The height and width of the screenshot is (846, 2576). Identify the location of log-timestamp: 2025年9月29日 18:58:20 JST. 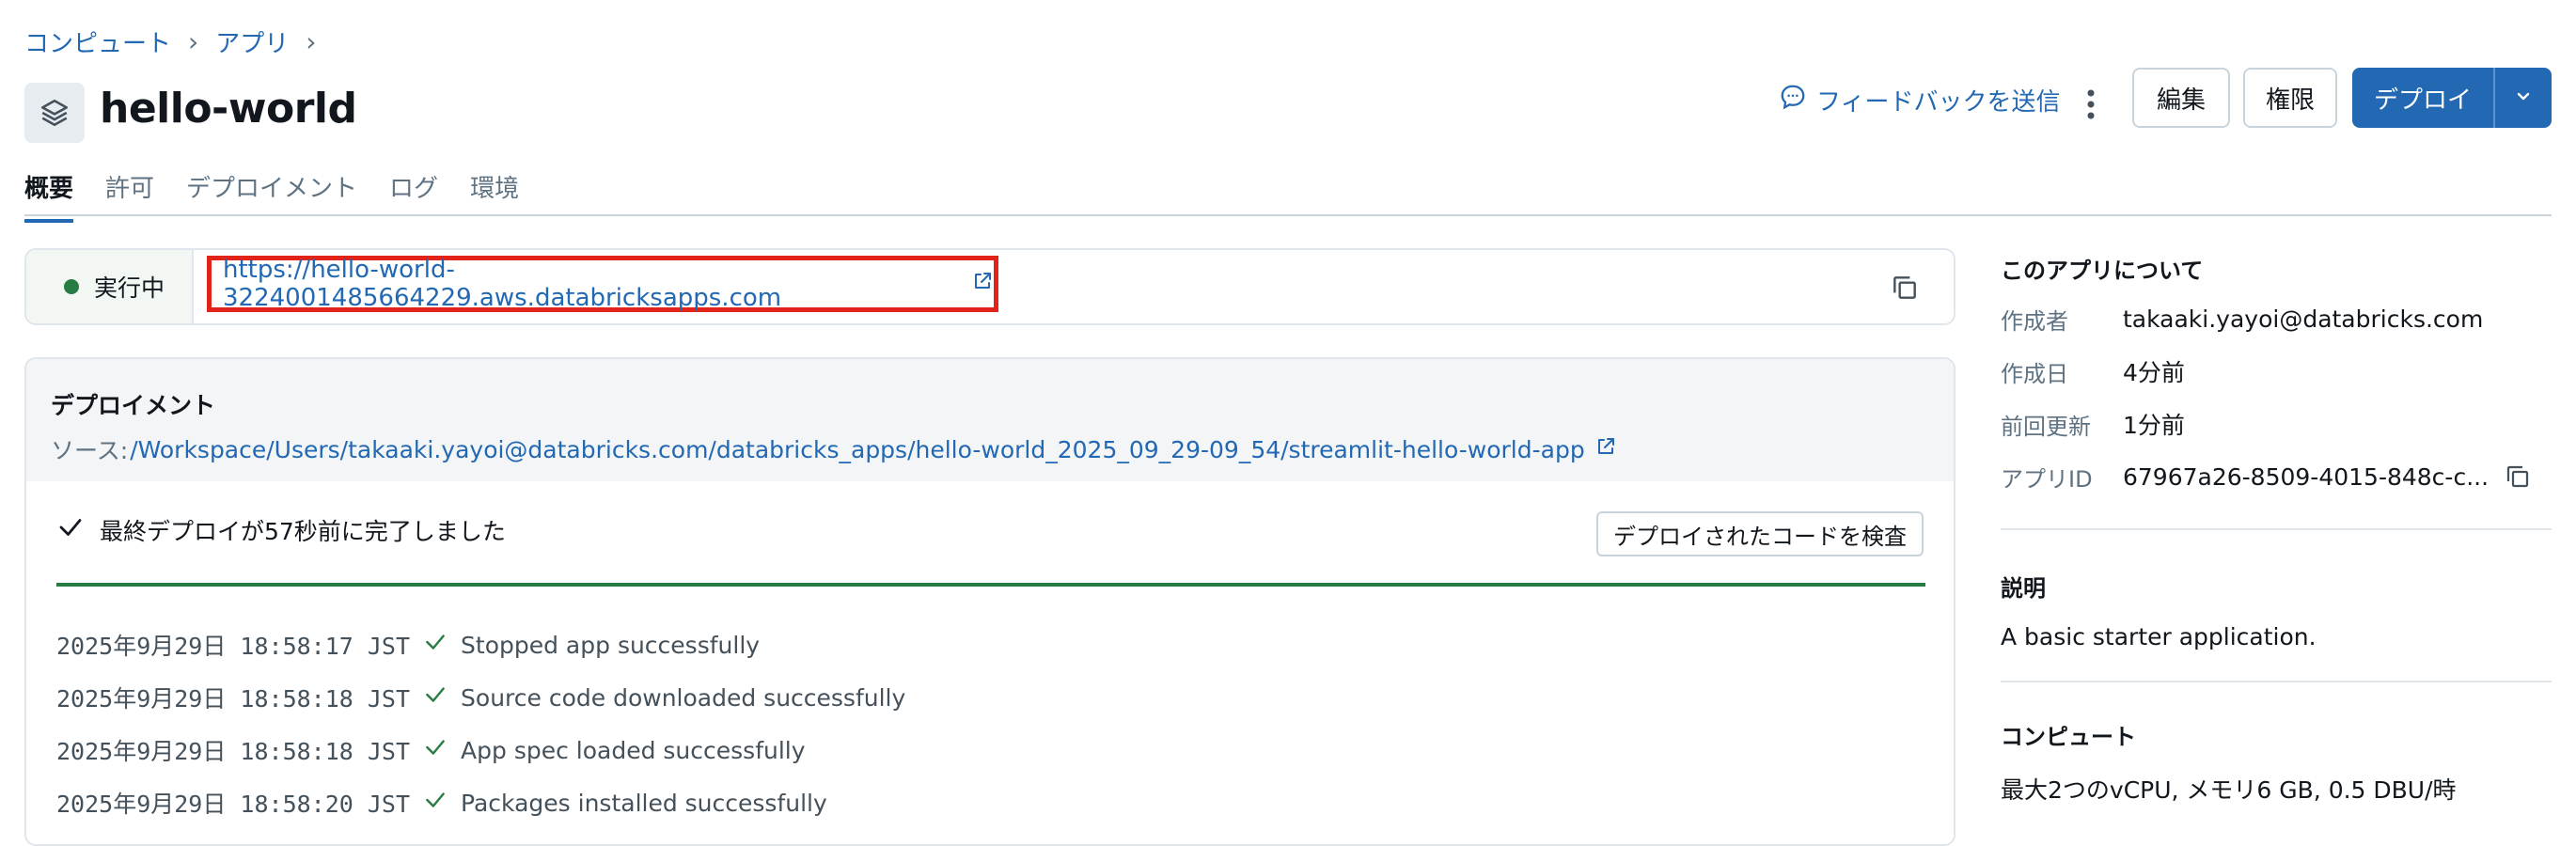
(234, 804).